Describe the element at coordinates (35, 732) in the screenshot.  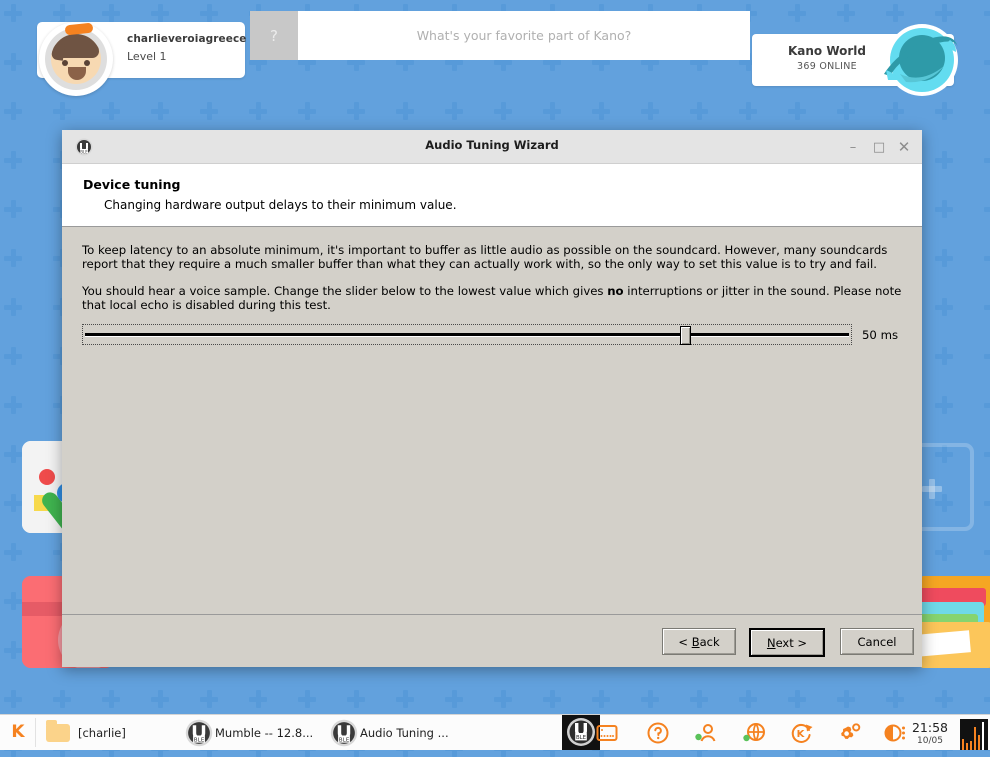
I see `taskbar-separator` at that location.